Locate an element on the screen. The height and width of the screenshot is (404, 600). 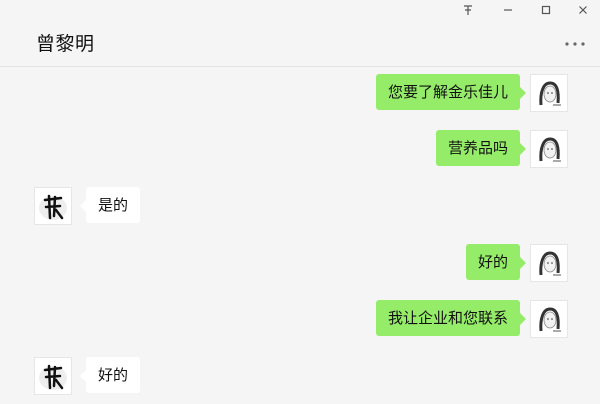
minimize-icon is located at coordinates (508, 13).